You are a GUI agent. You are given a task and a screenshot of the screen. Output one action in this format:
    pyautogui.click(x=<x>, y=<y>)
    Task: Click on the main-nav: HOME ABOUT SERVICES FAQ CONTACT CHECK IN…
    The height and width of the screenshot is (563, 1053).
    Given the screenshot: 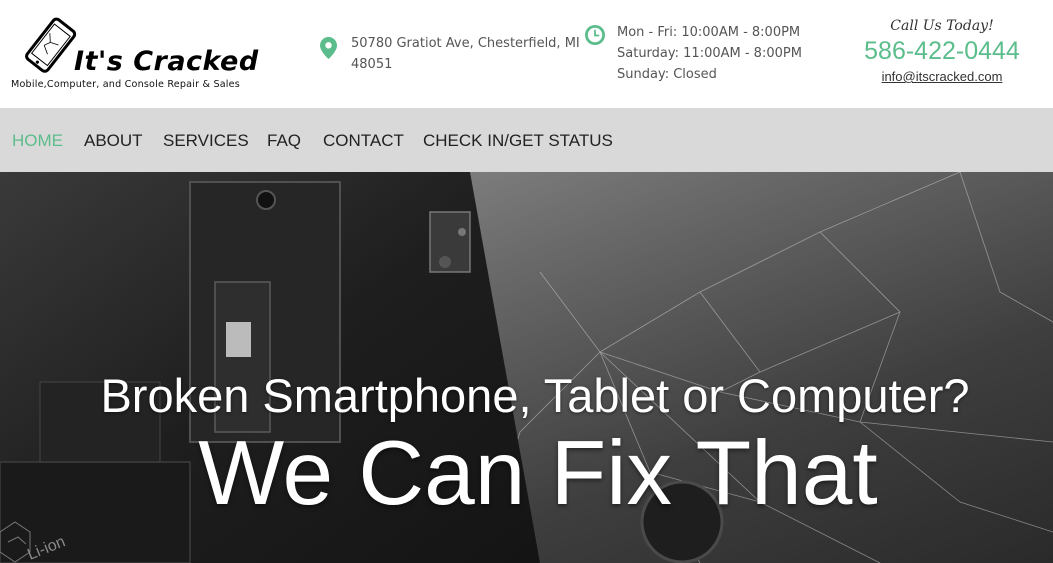 What is the action you would take?
    pyautogui.click(x=526, y=140)
    